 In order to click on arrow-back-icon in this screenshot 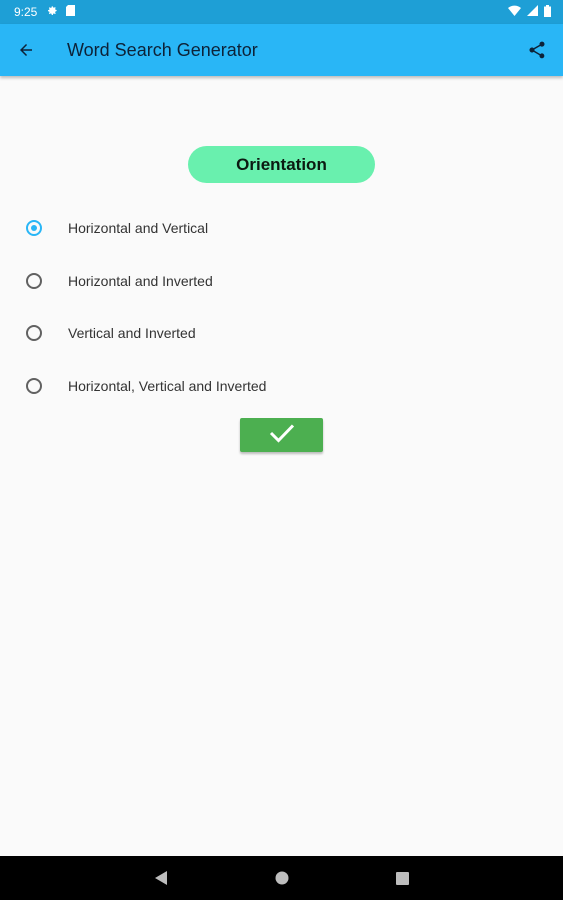, I will do `click(26, 50)`.